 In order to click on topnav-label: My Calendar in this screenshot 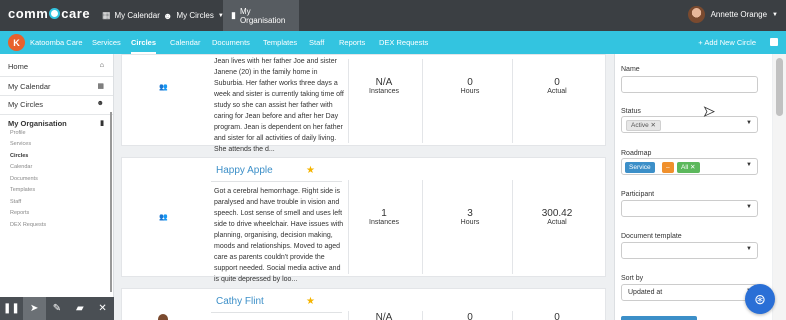, I will do `click(137, 15)`.